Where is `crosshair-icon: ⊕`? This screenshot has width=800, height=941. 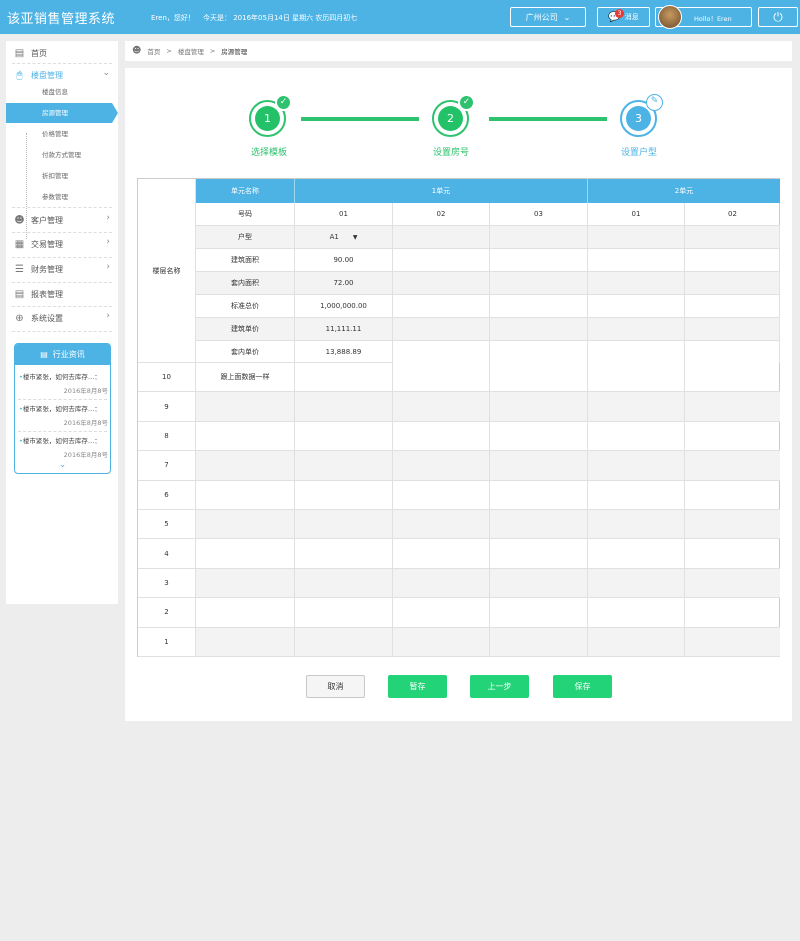
crosshair-icon: ⊕ is located at coordinates (19, 318).